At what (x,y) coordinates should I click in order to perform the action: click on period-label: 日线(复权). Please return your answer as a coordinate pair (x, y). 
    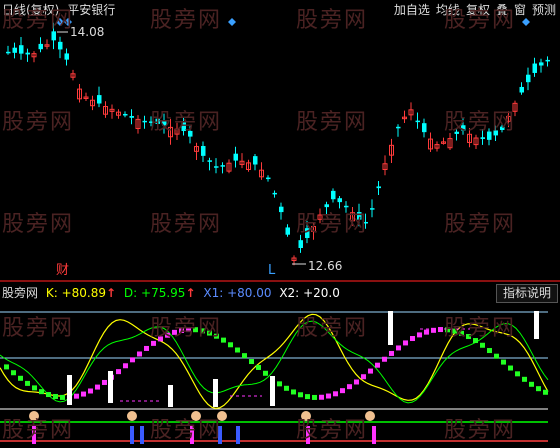
    Looking at the image, I should click on (30, 10).